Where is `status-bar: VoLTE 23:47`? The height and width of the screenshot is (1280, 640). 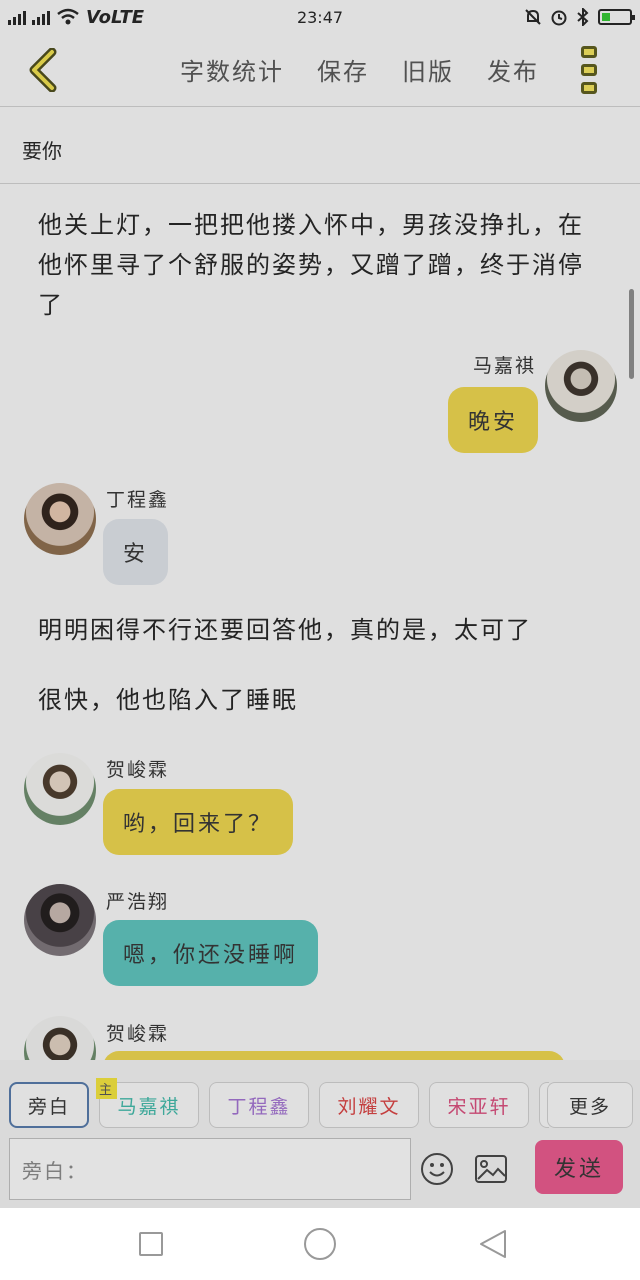 status-bar: VoLTE 23:47 is located at coordinates (320, 17).